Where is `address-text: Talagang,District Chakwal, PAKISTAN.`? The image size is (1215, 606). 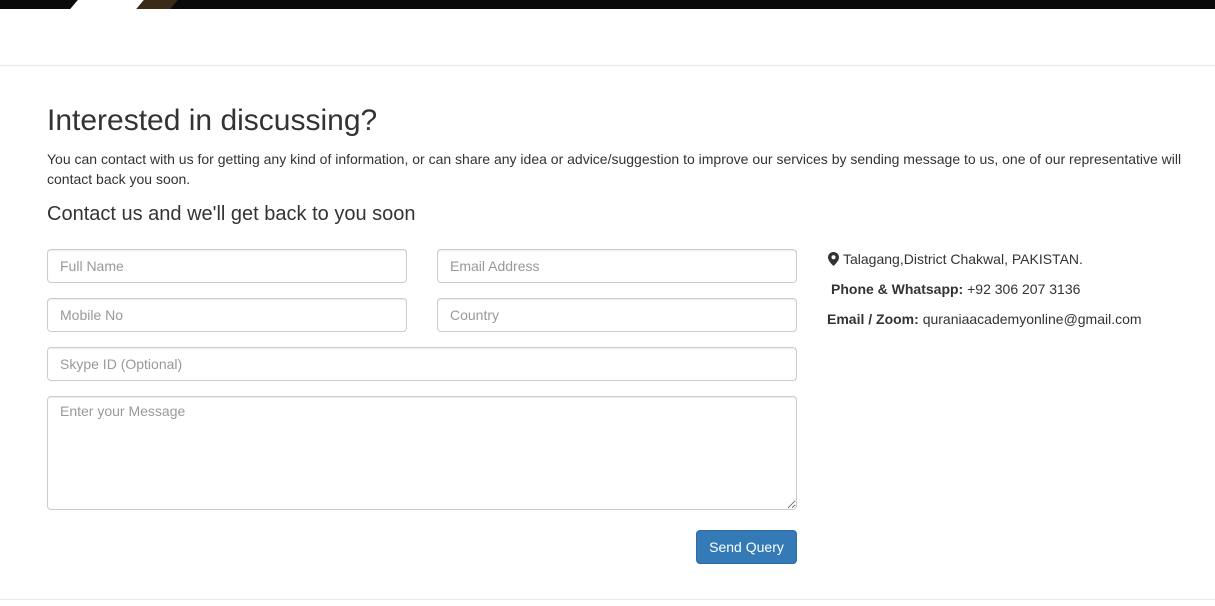
address-text: Talagang,District Chakwal, PAKISTAN. is located at coordinates (963, 259).